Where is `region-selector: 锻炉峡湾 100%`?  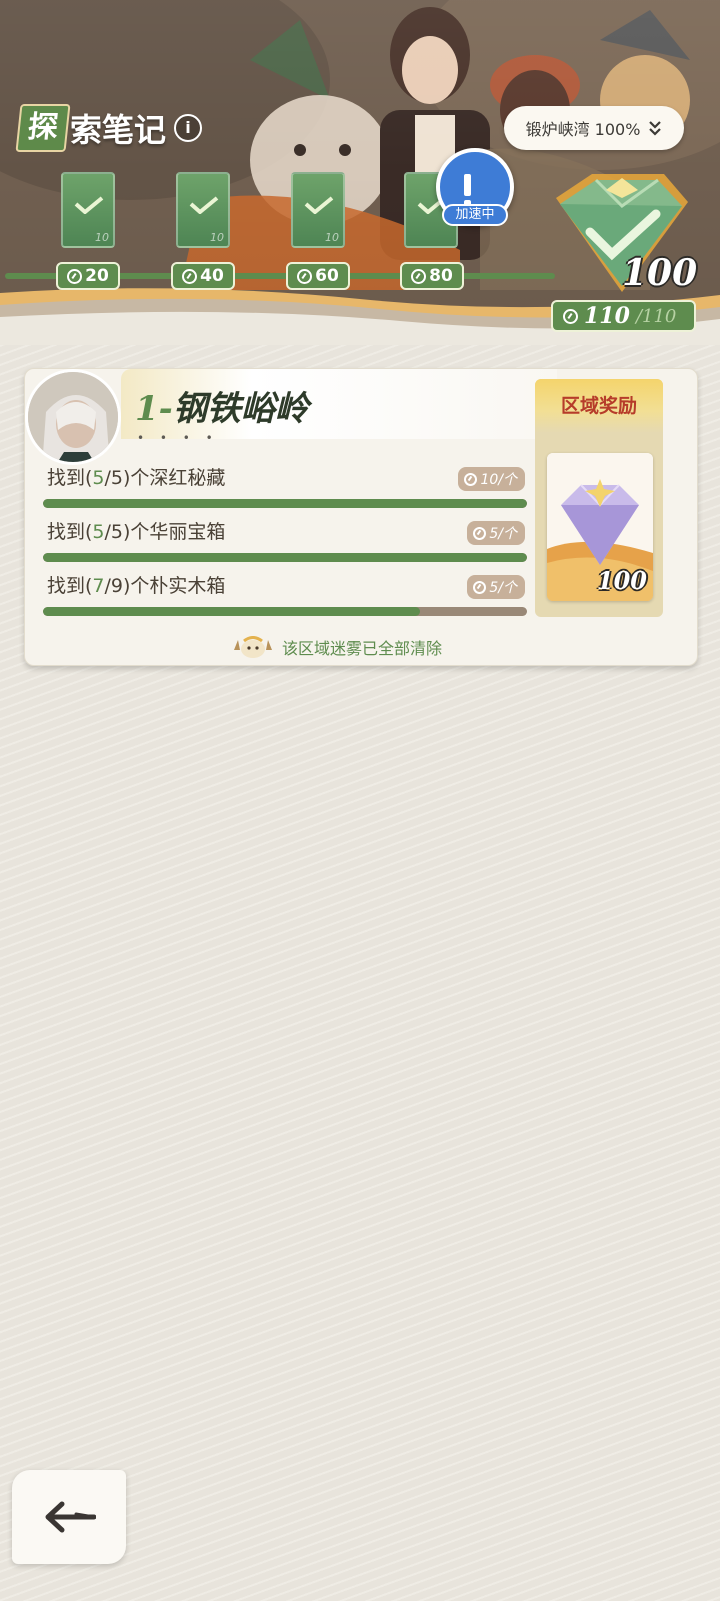 region-selector: 锻炉峡湾 100% is located at coordinates (594, 128).